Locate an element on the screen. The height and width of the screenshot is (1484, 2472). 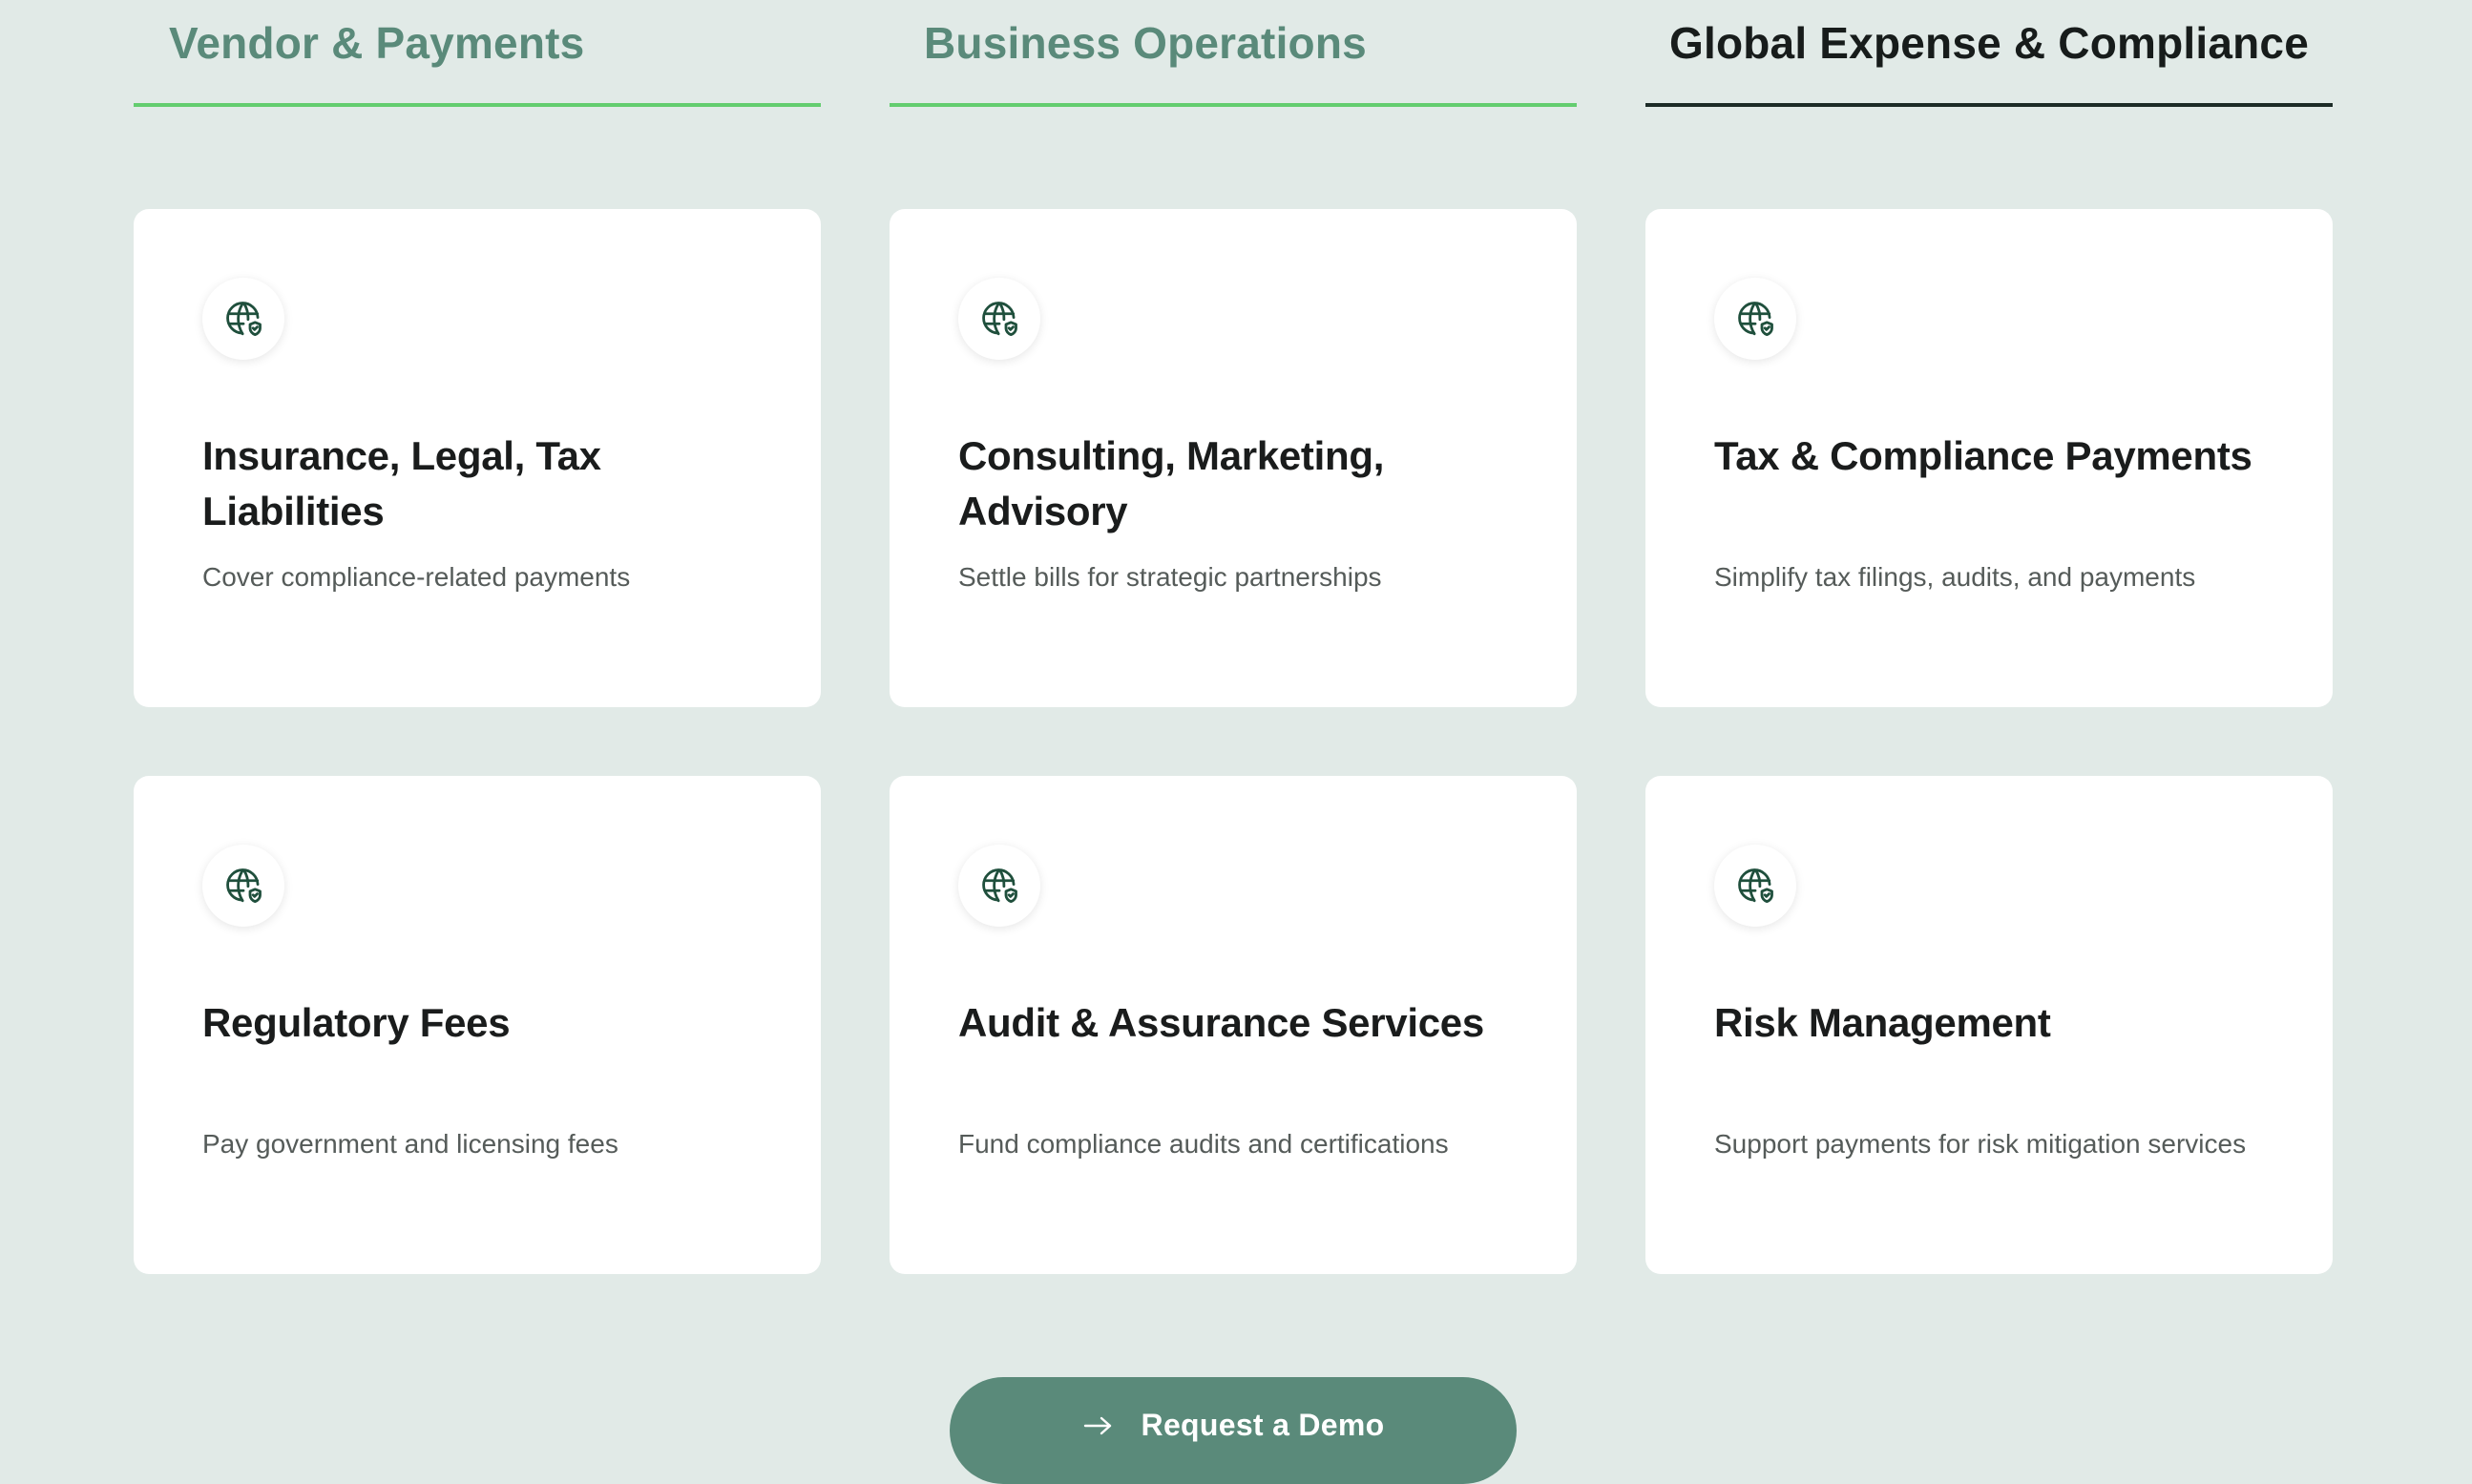
card-title: Risk Management is located at coordinates (1882, 1022).